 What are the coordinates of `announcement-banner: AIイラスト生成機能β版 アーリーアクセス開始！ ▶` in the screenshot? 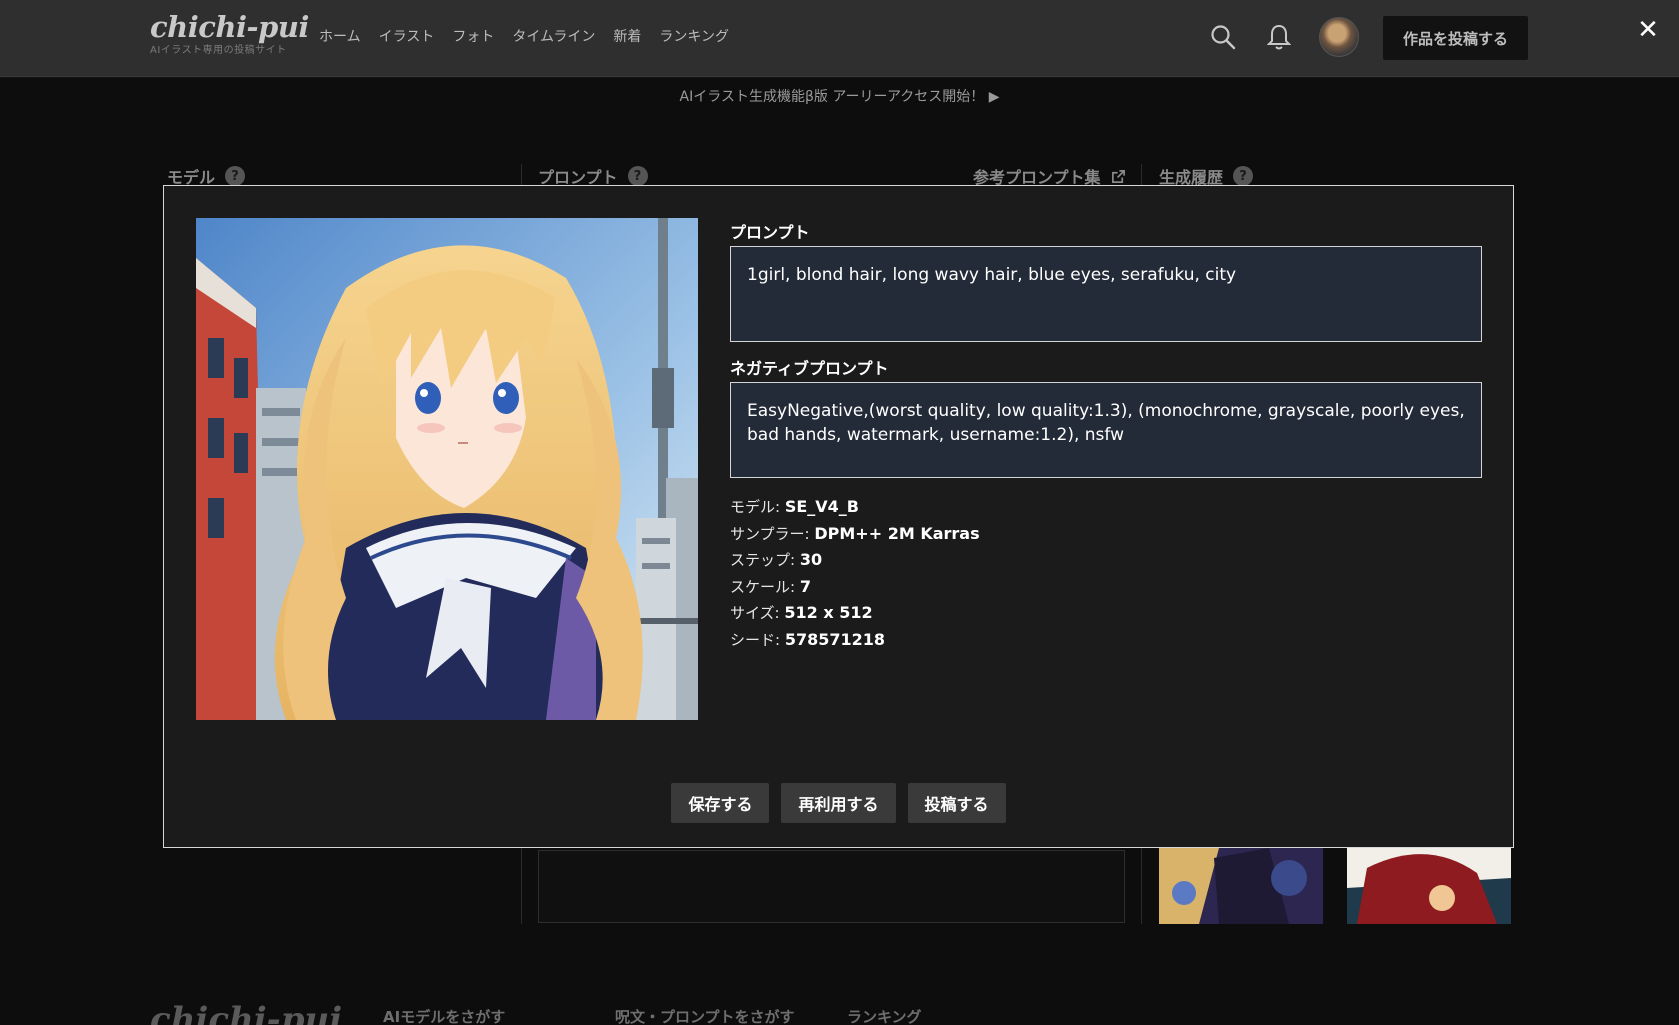 It's located at (839, 96).